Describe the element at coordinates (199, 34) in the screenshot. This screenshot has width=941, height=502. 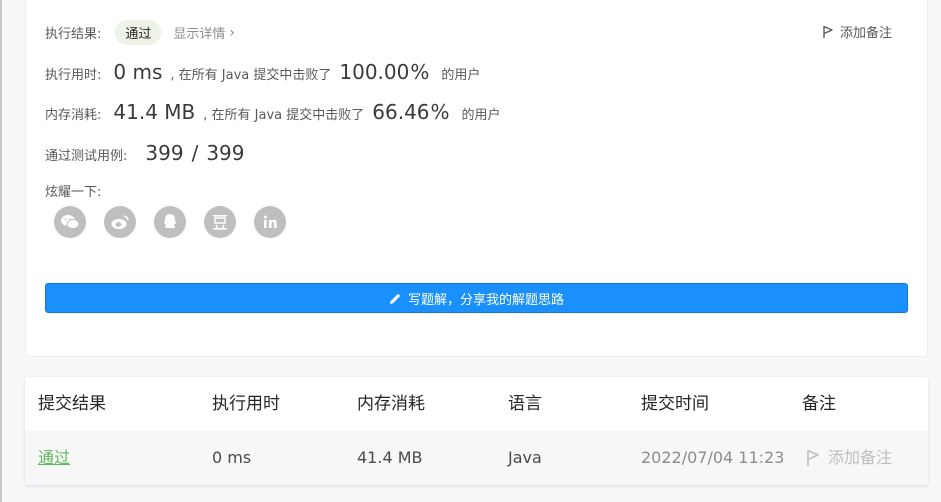
I see `show-details-label: 显示详情` at that location.